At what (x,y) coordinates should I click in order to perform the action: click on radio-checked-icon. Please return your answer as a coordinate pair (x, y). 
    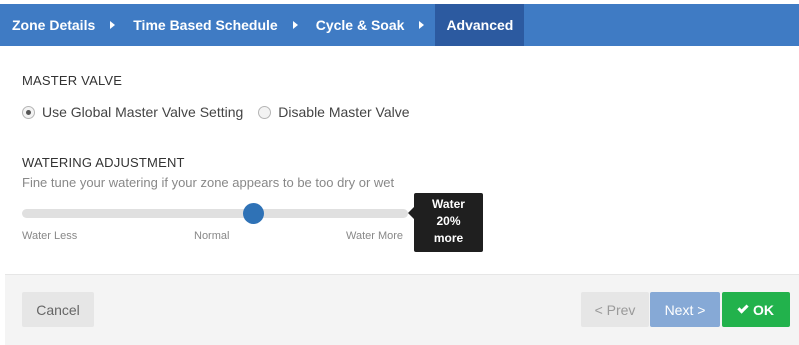
    Looking at the image, I should click on (28, 112).